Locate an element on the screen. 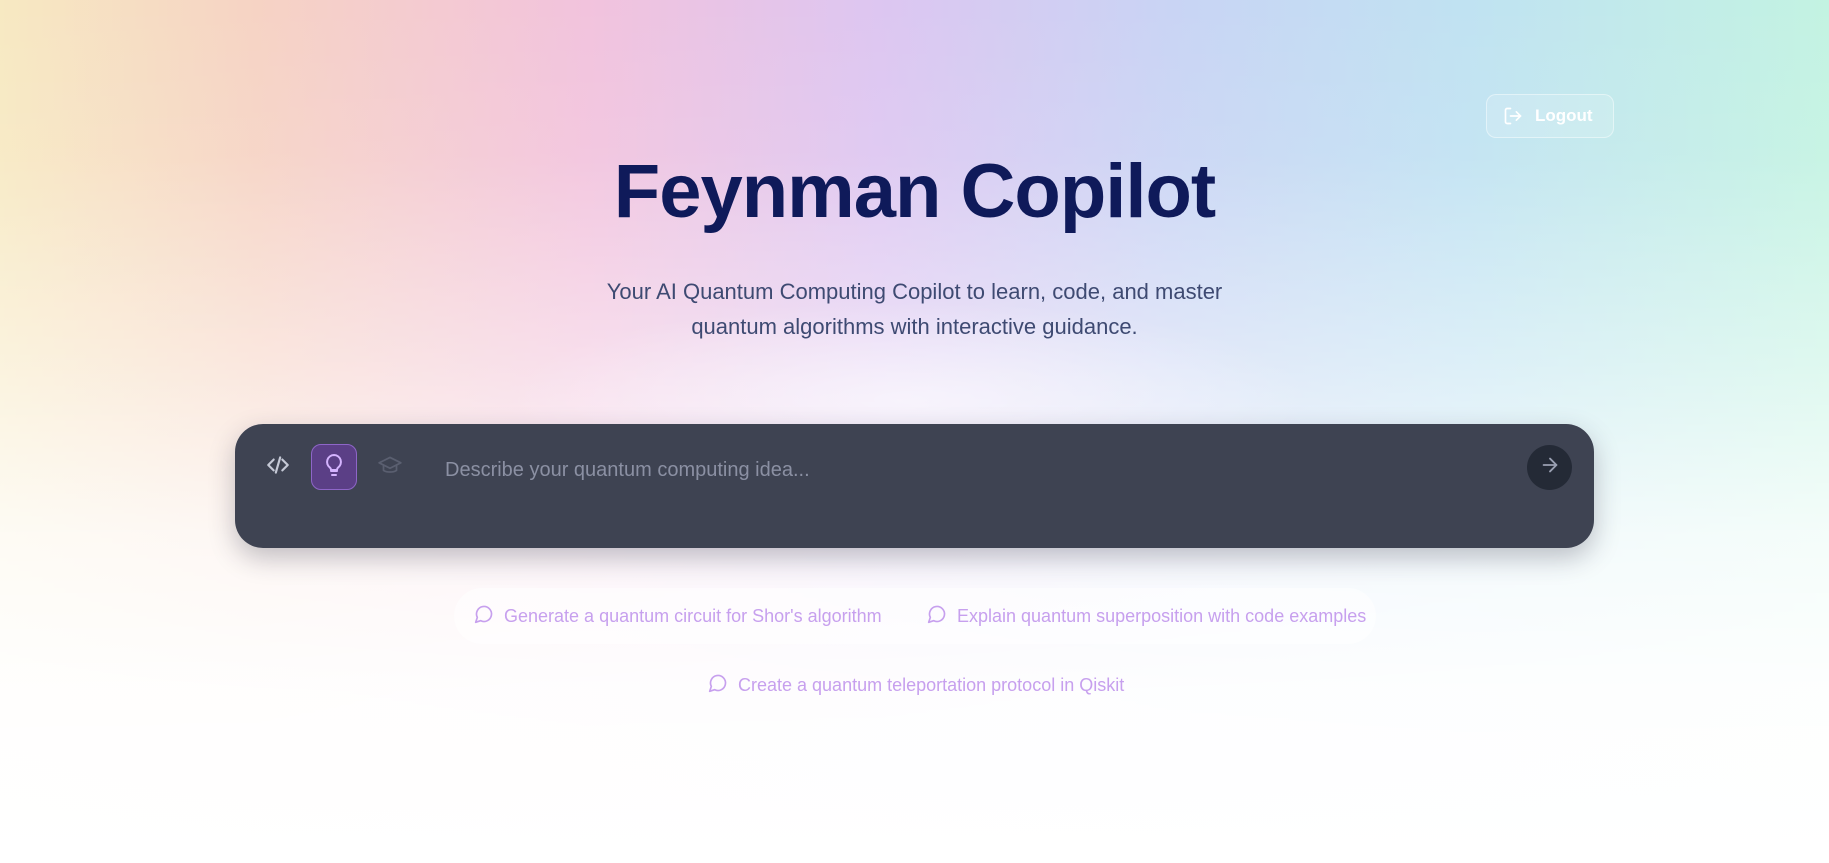 Image resolution: width=1829 pixels, height=863 pixels. prompt-composer is located at coordinates (914, 486).